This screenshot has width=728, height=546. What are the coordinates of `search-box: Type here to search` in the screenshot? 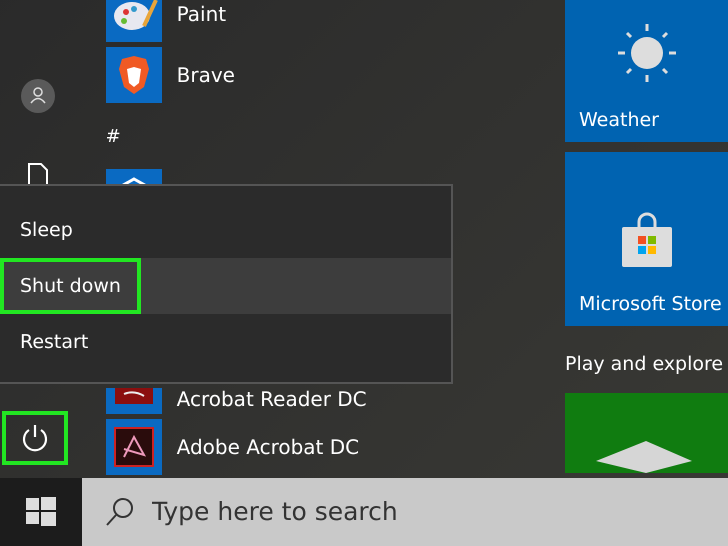 It's located at (405, 512).